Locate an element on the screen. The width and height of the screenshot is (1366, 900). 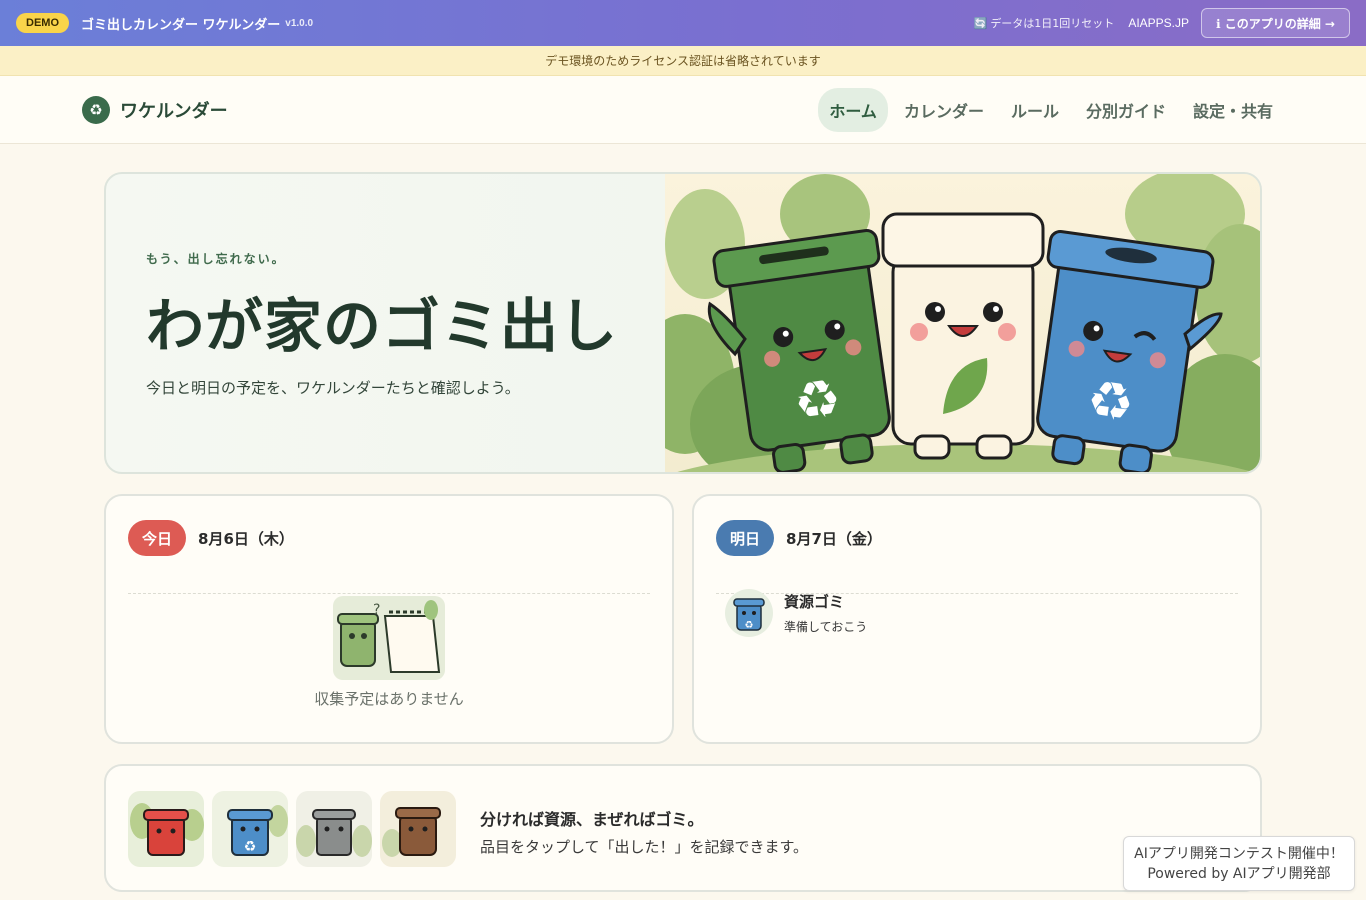
empty-state: ? 収集予定はありません is located at coordinates (389, 652).